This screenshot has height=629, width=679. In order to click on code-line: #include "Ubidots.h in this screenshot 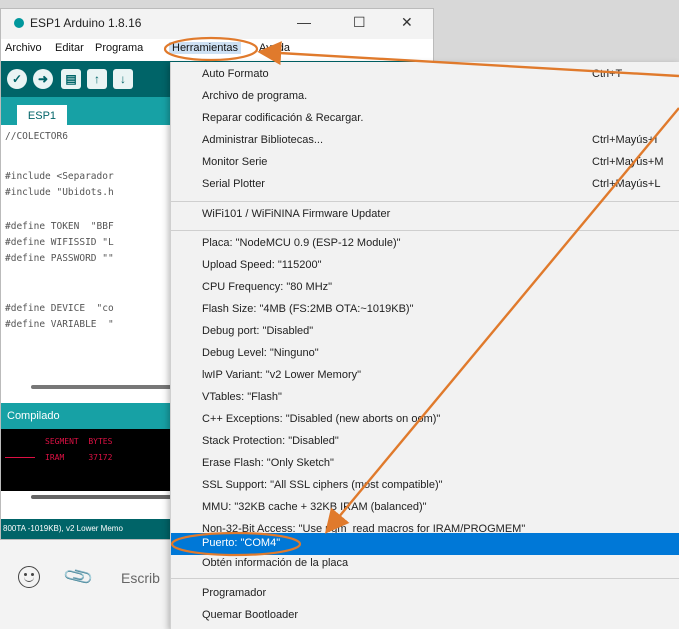, I will do `click(59, 192)`.